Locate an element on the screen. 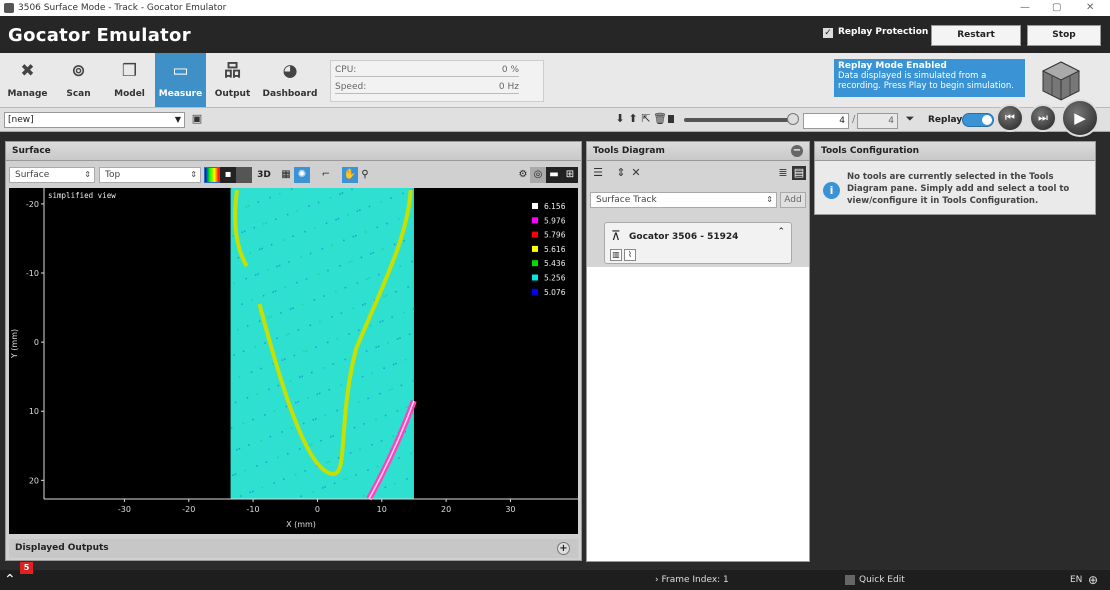 The image size is (1110, 590). device-node: ⊼ Gocator 3506 - 51924 ⌃ ▥ ⌇ is located at coordinates (698, 243).